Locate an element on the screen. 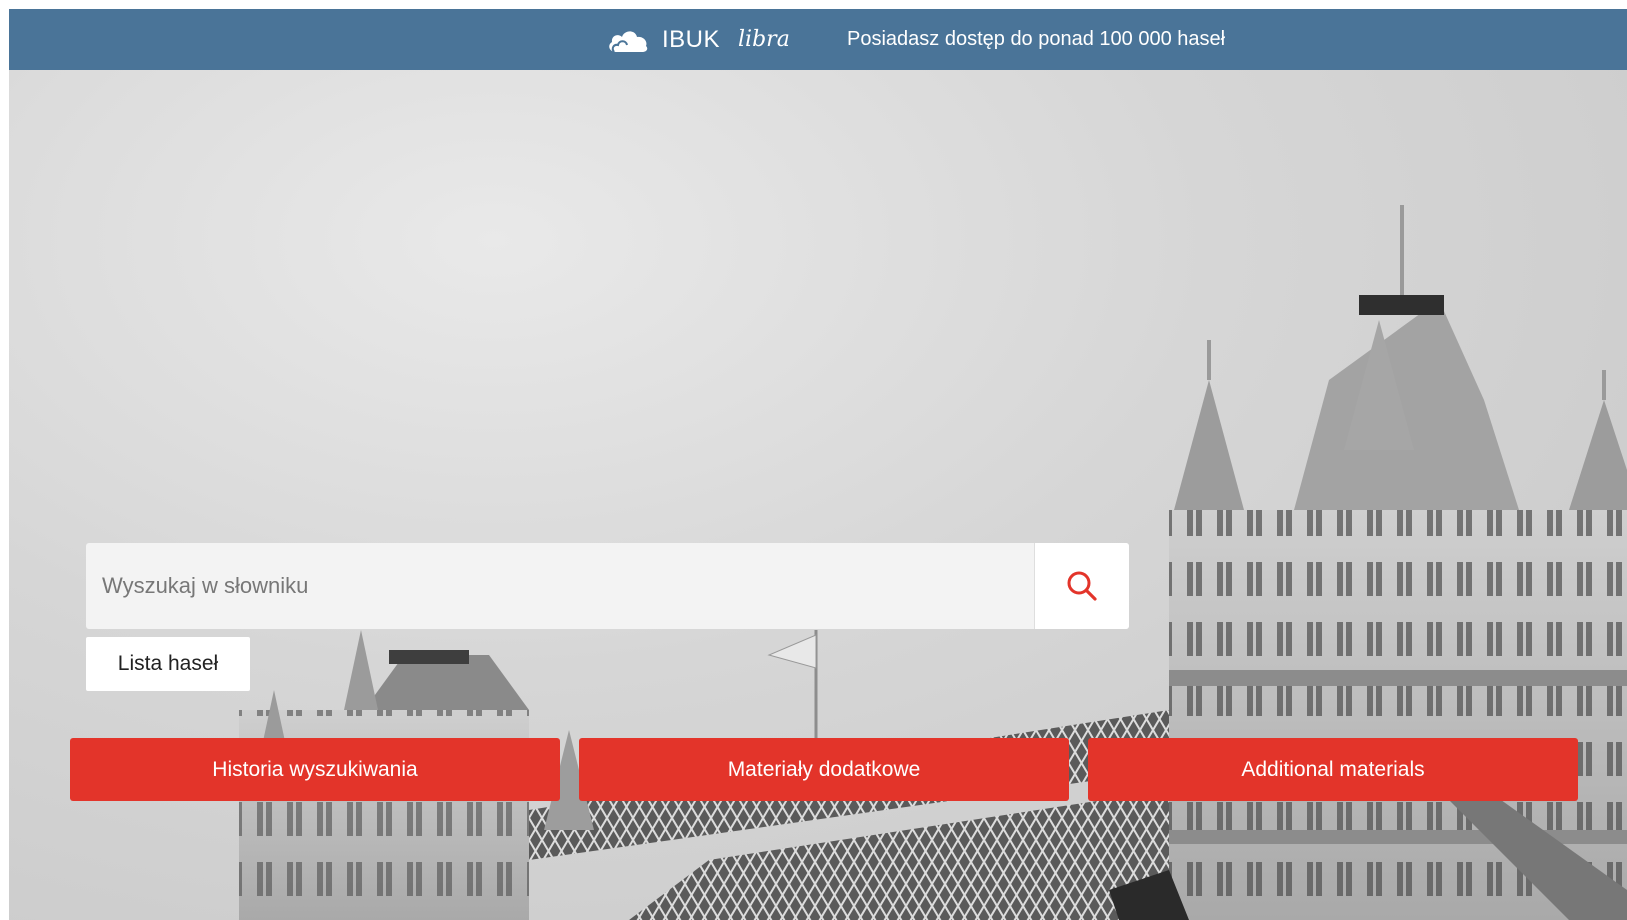 The image size is (1627, 920). search-input is located at coordinates (560, 586).